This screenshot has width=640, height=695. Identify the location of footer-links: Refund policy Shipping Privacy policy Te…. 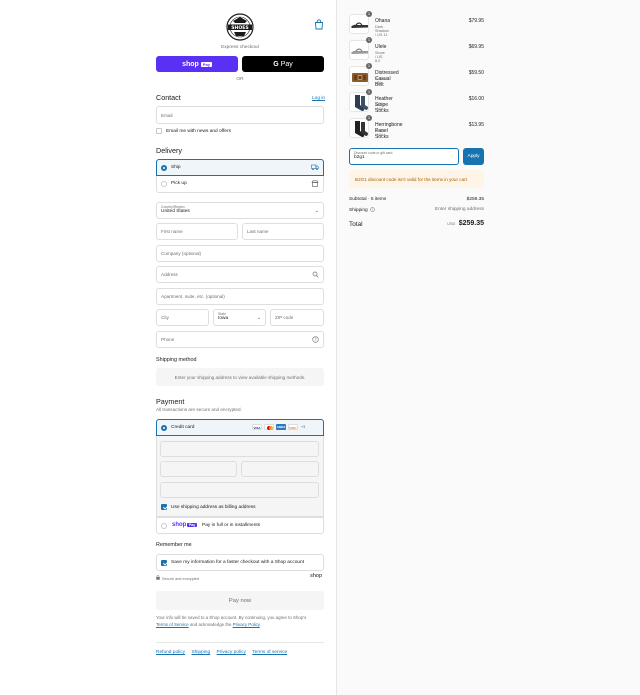
(224, 652).